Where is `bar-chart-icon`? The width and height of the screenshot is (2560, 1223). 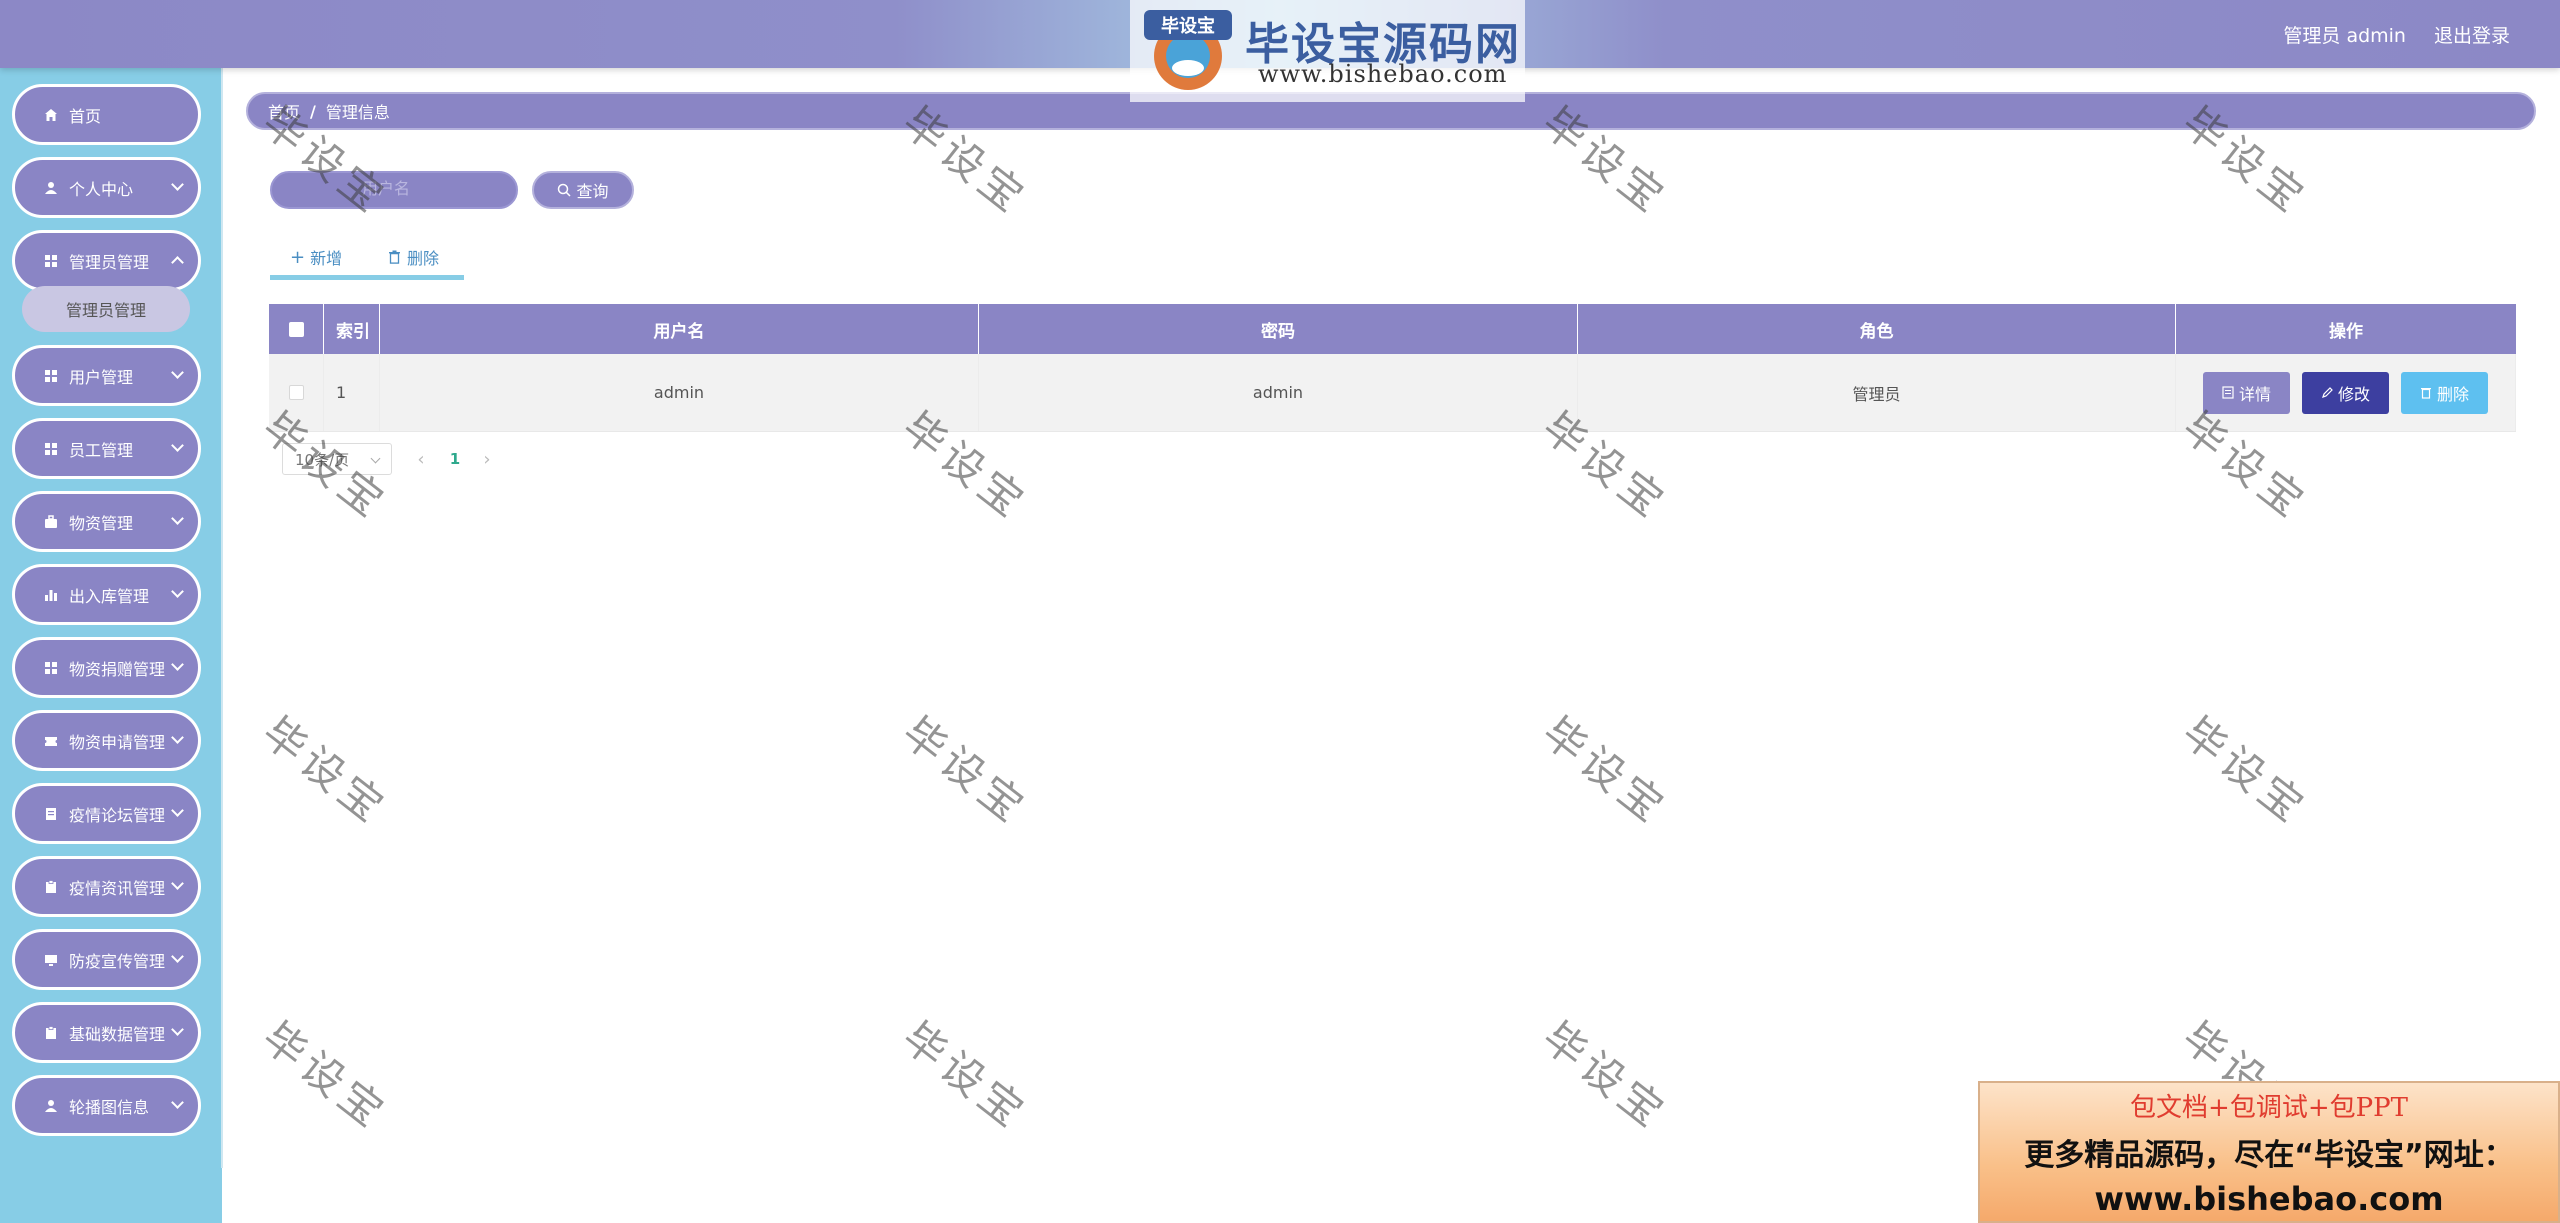
bar-chart-icon is located at coordinates (51, 595).